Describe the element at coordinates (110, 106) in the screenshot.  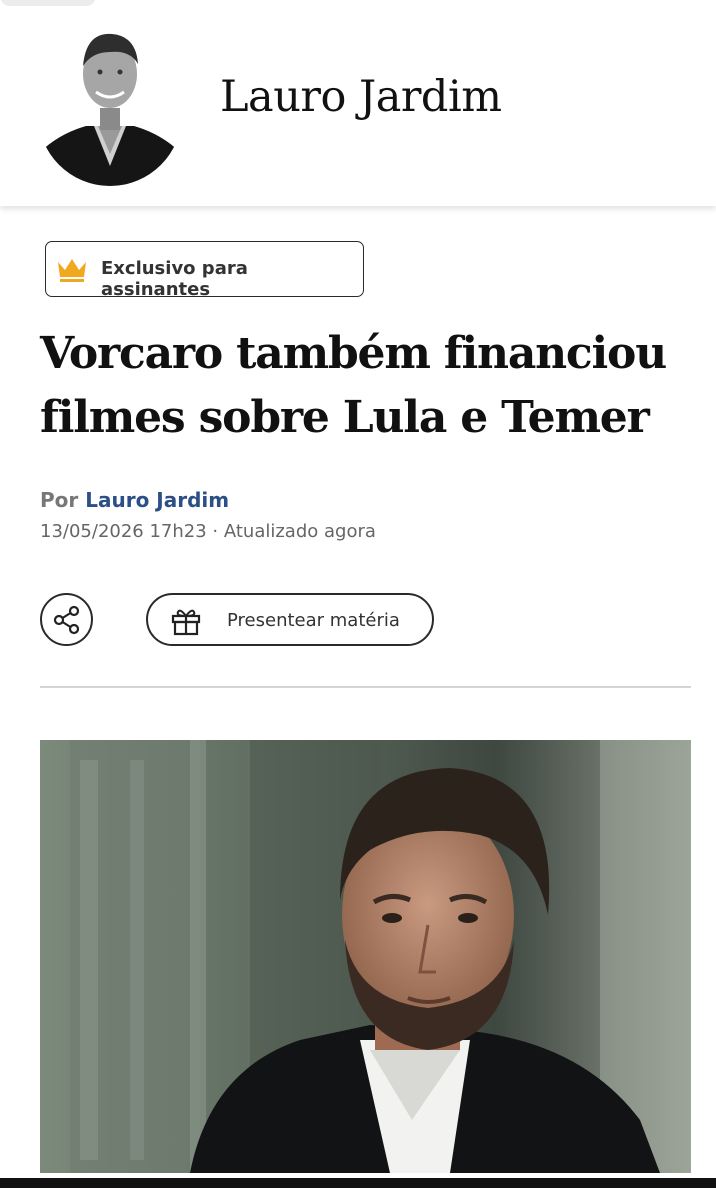
I see `columnist-avatar` at that location.